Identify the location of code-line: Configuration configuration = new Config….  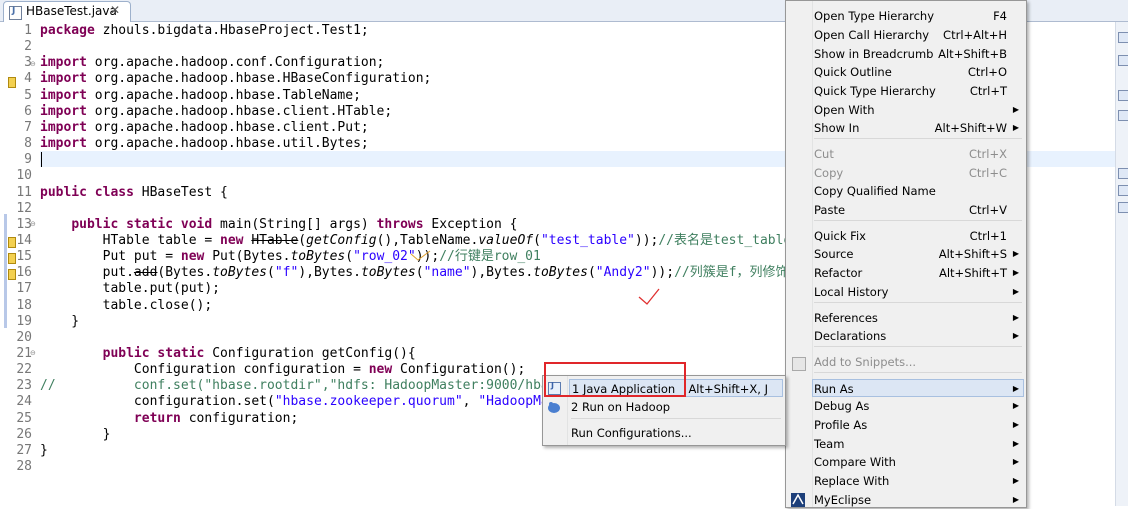
(282, 370).